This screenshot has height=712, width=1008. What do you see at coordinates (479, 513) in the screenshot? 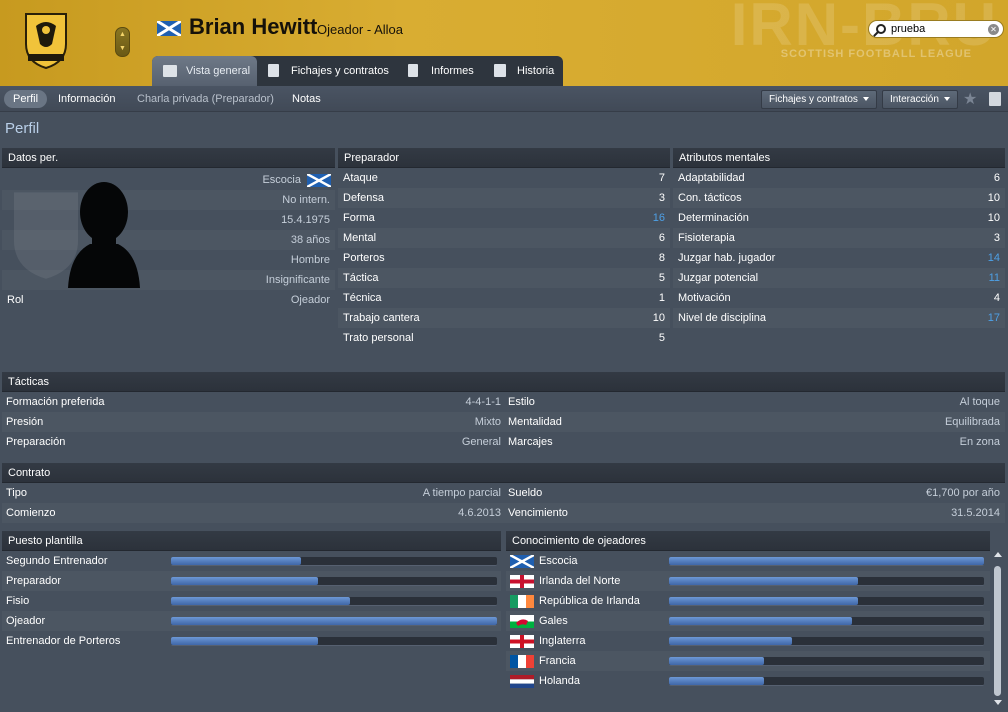
I see `info-value: 4.6.2013` at bounding box center [479, 513].